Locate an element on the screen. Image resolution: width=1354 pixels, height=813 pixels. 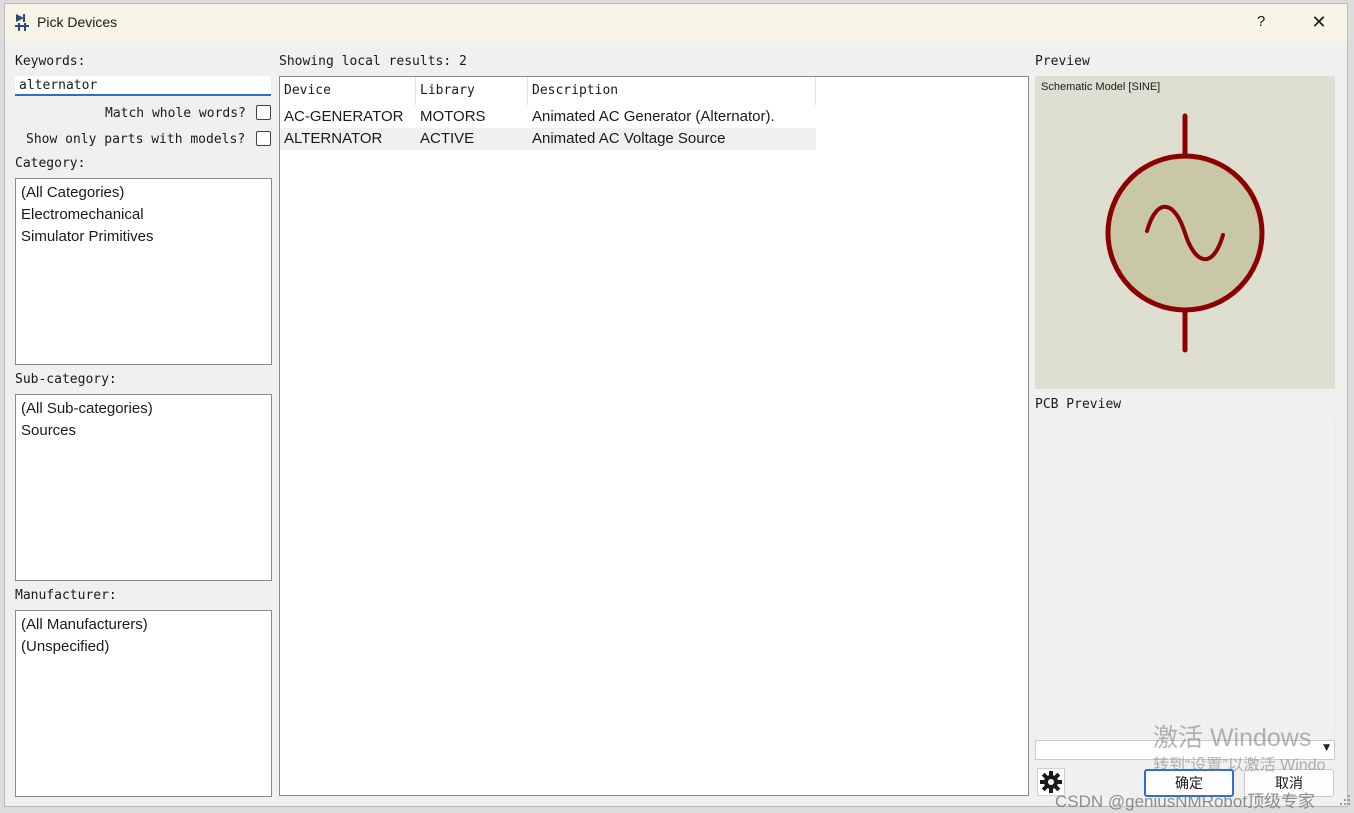
keywords-input is located at coordinates (143, 86).